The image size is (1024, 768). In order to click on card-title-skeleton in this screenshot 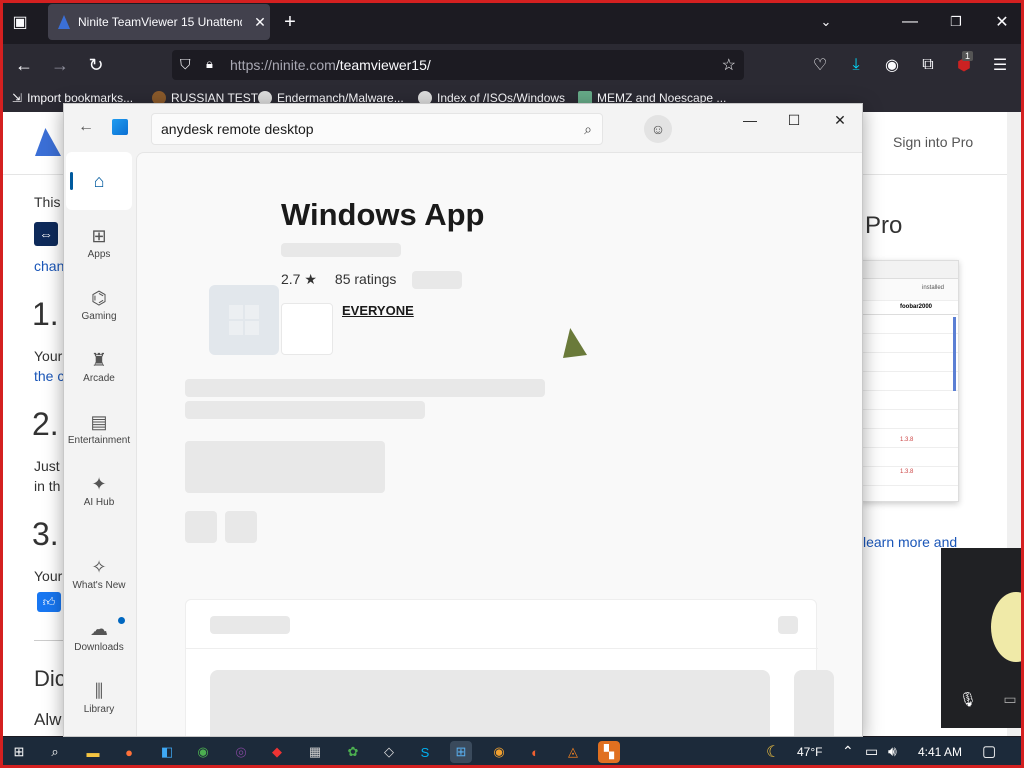, I will do `click(250, 625)`.